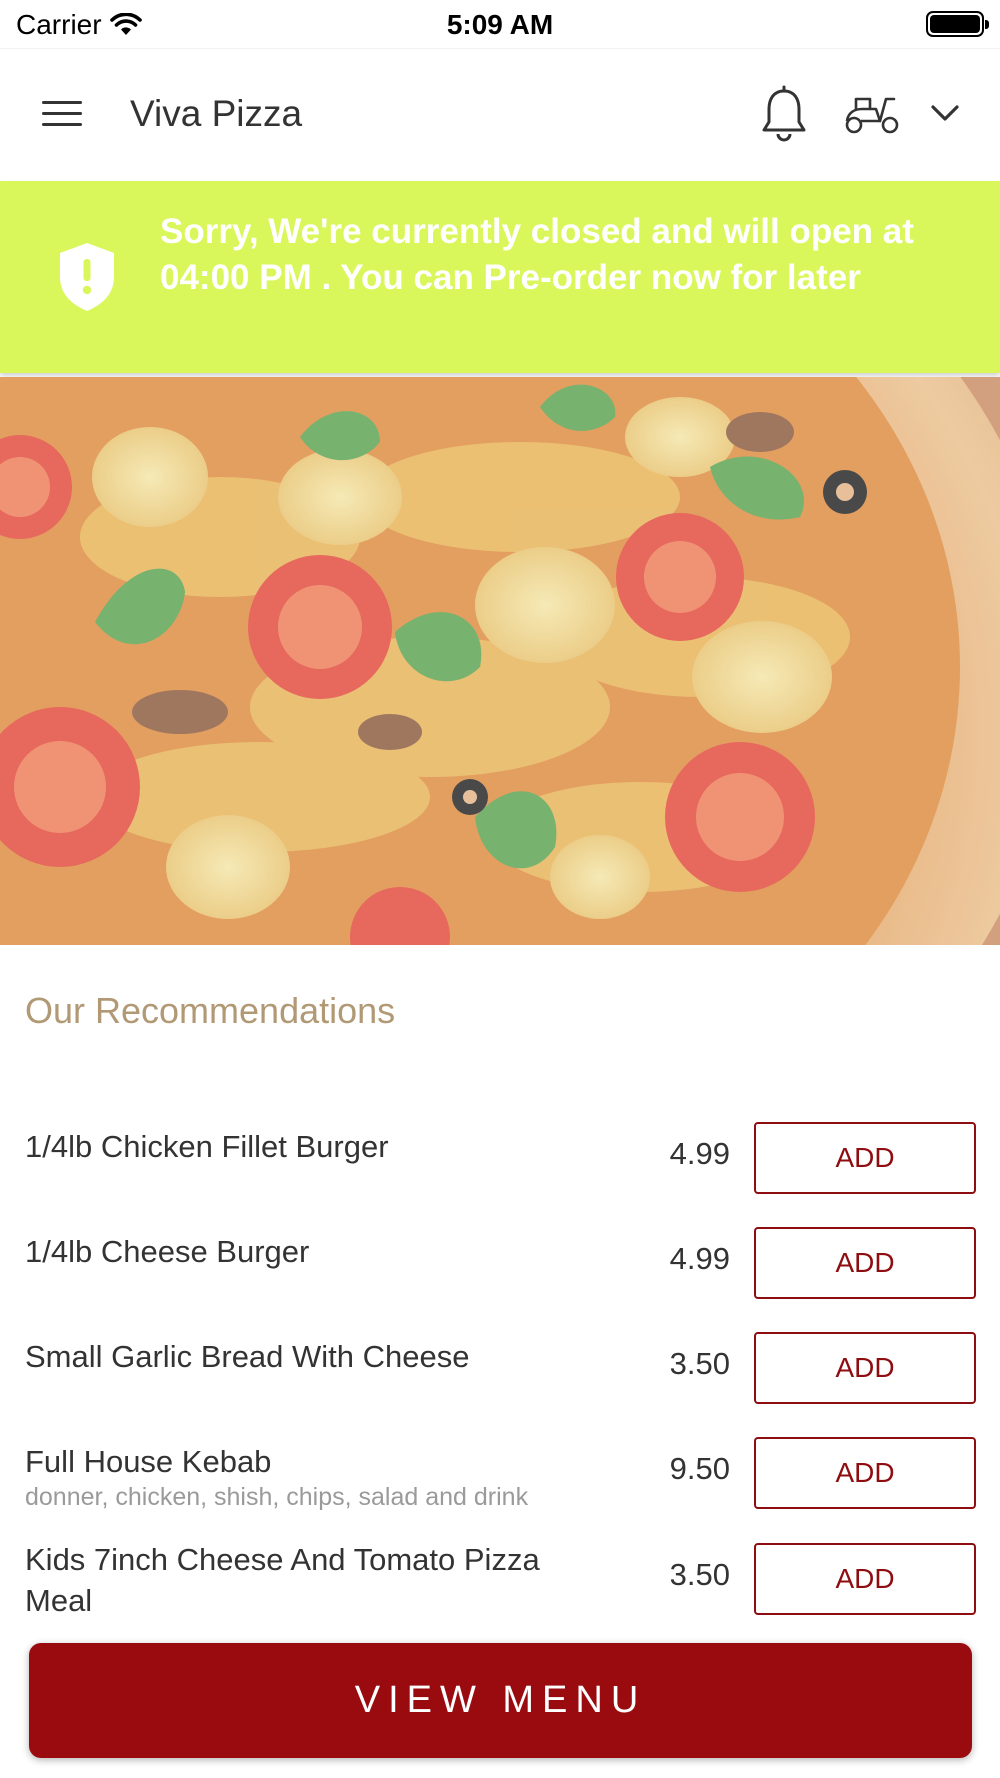  Describe the element at coordinates (247, 1356) in the screenshot. I see `item-name-text: Small Garlic Bread With Cheese` at that location.